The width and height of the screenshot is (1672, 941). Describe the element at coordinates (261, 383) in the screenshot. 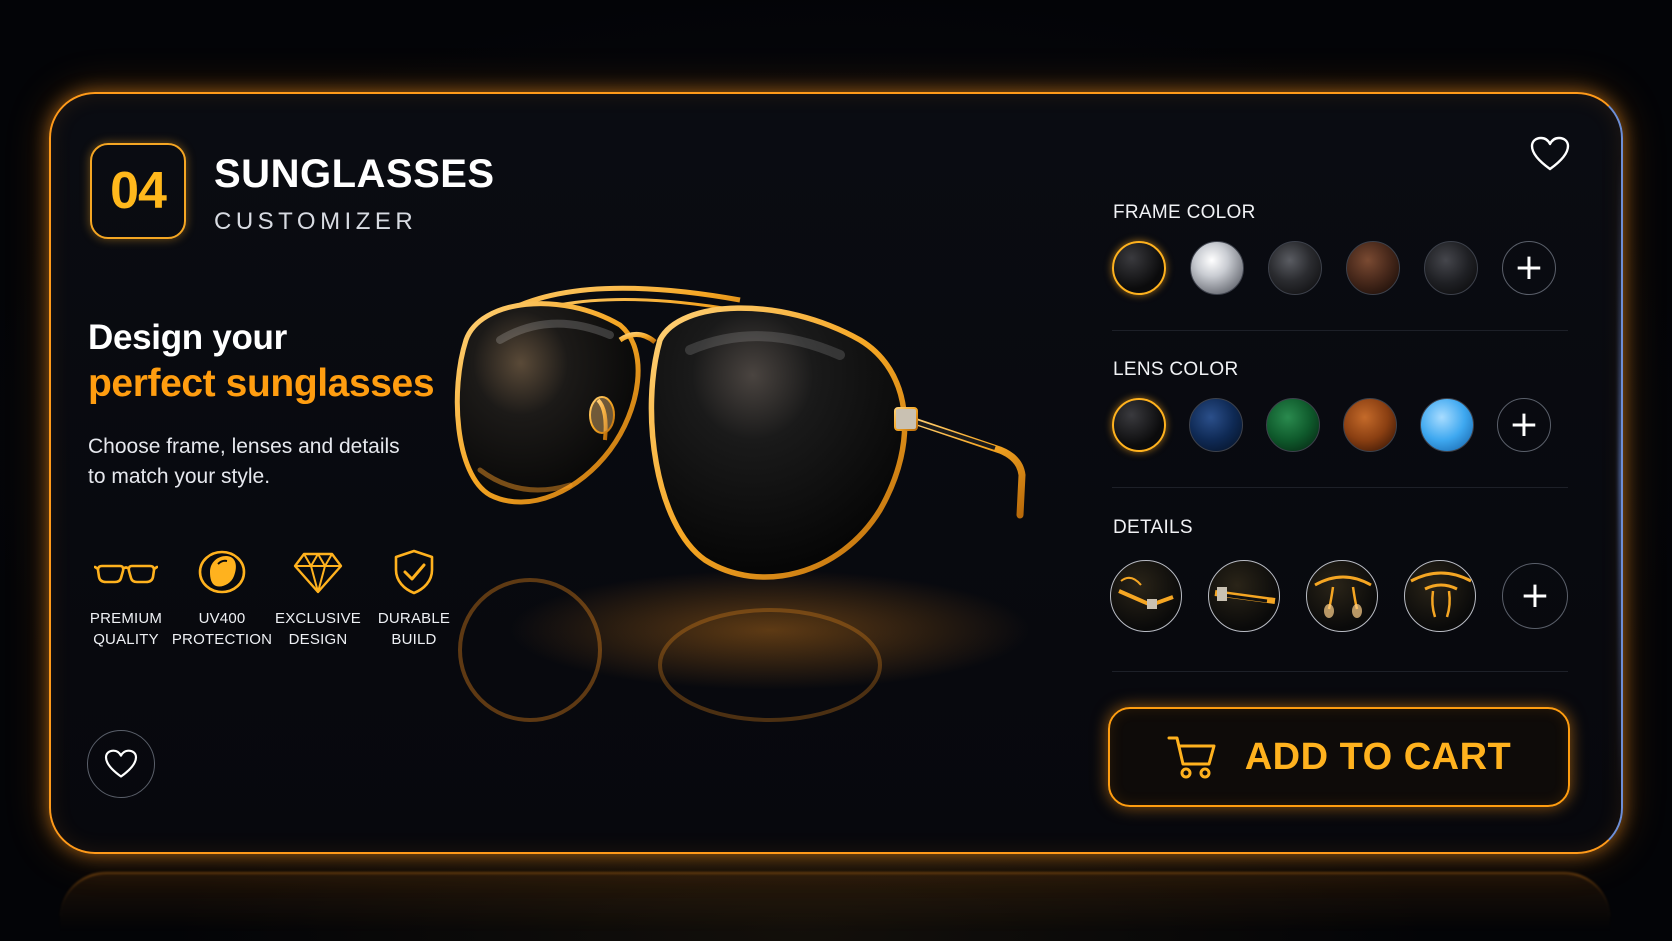

I see `hero-heading-accent: perfect sunglasses` at that location.